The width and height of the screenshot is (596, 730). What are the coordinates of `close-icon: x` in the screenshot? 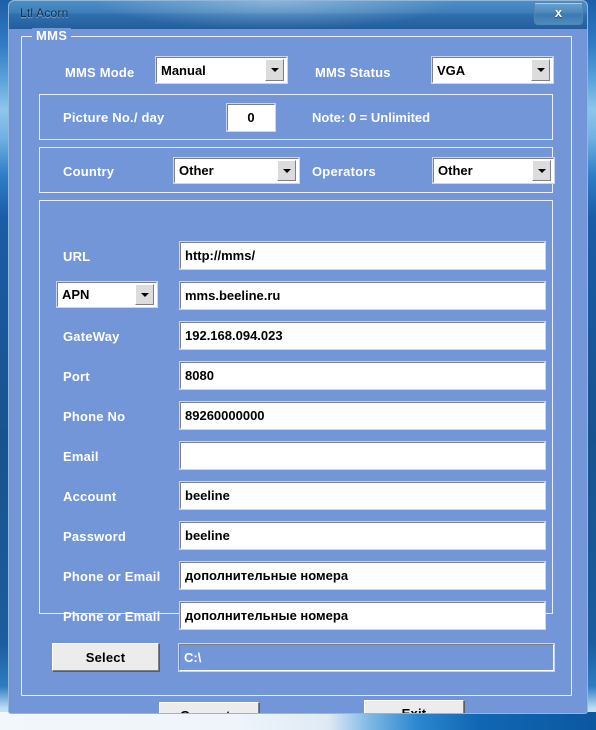 It's located at (558, 13).